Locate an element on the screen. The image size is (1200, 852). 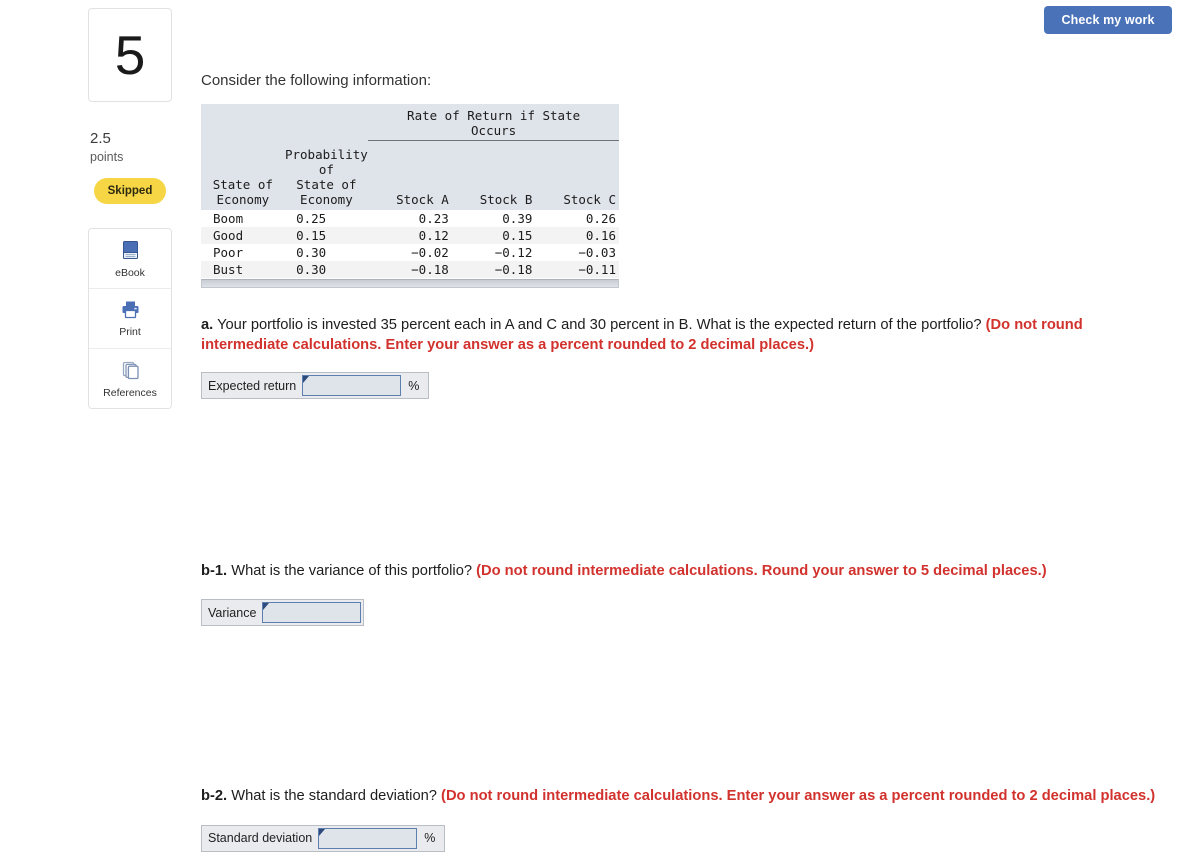
question-number: 5 is located at coordinates (130, 54).